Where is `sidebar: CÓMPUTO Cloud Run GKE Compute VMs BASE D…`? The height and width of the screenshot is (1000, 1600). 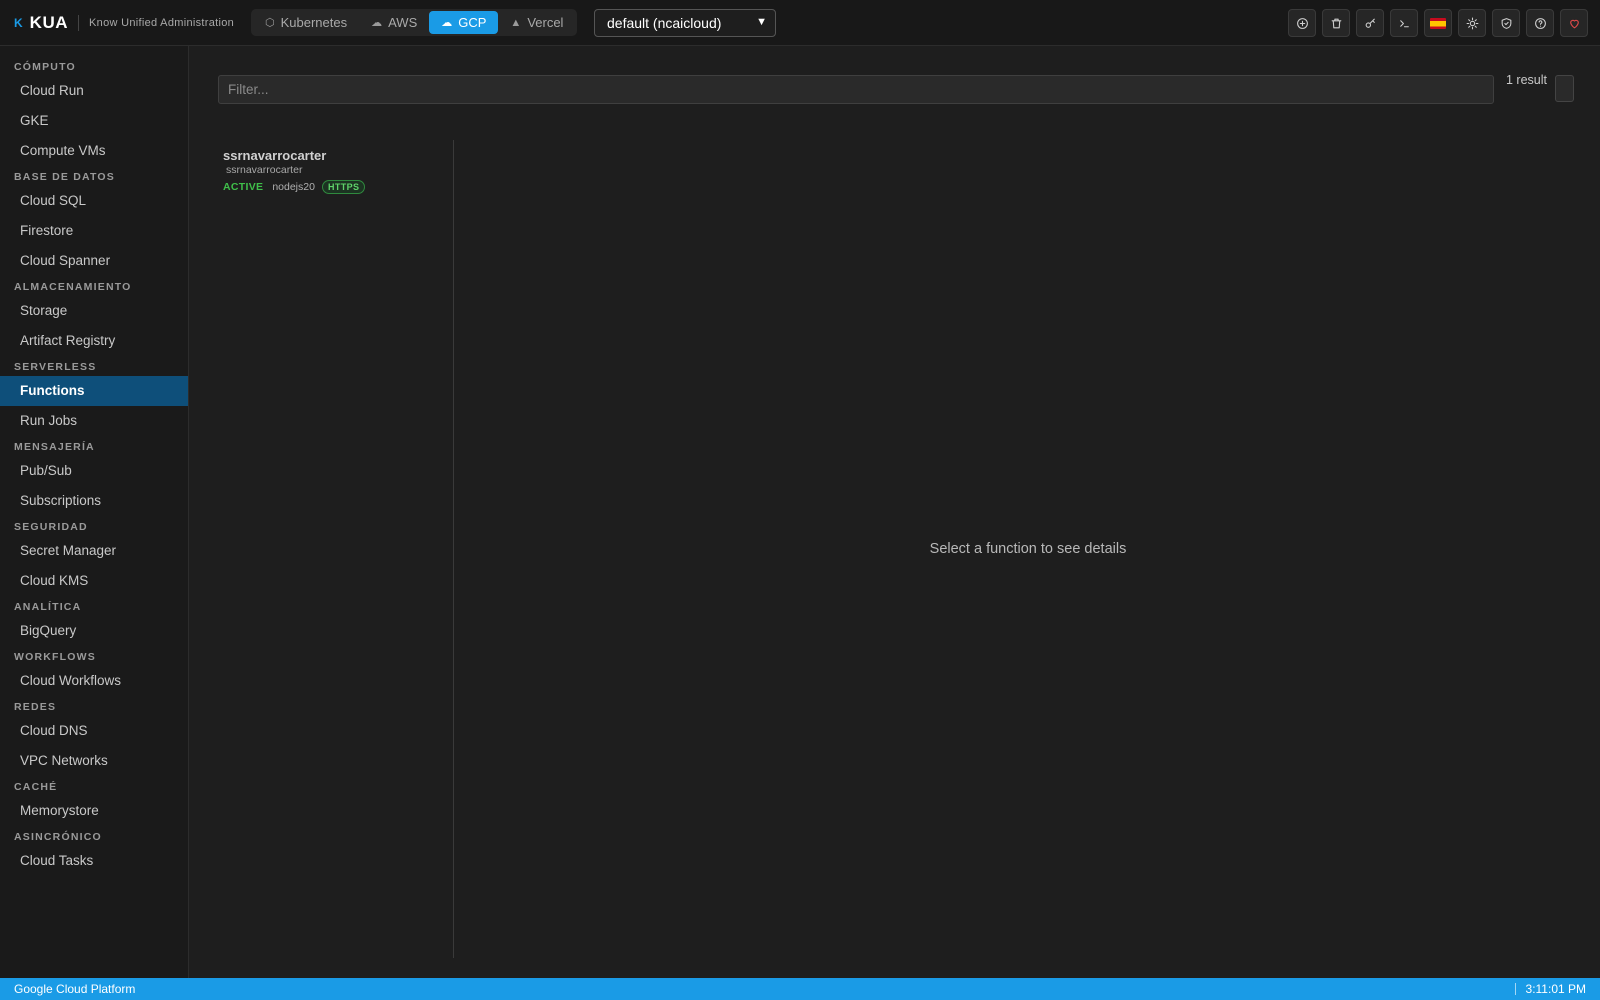 sidebar: CÓMPUTO Cloud Run GKE Compute VMs BASE D… is located at coordinates (94, 512).